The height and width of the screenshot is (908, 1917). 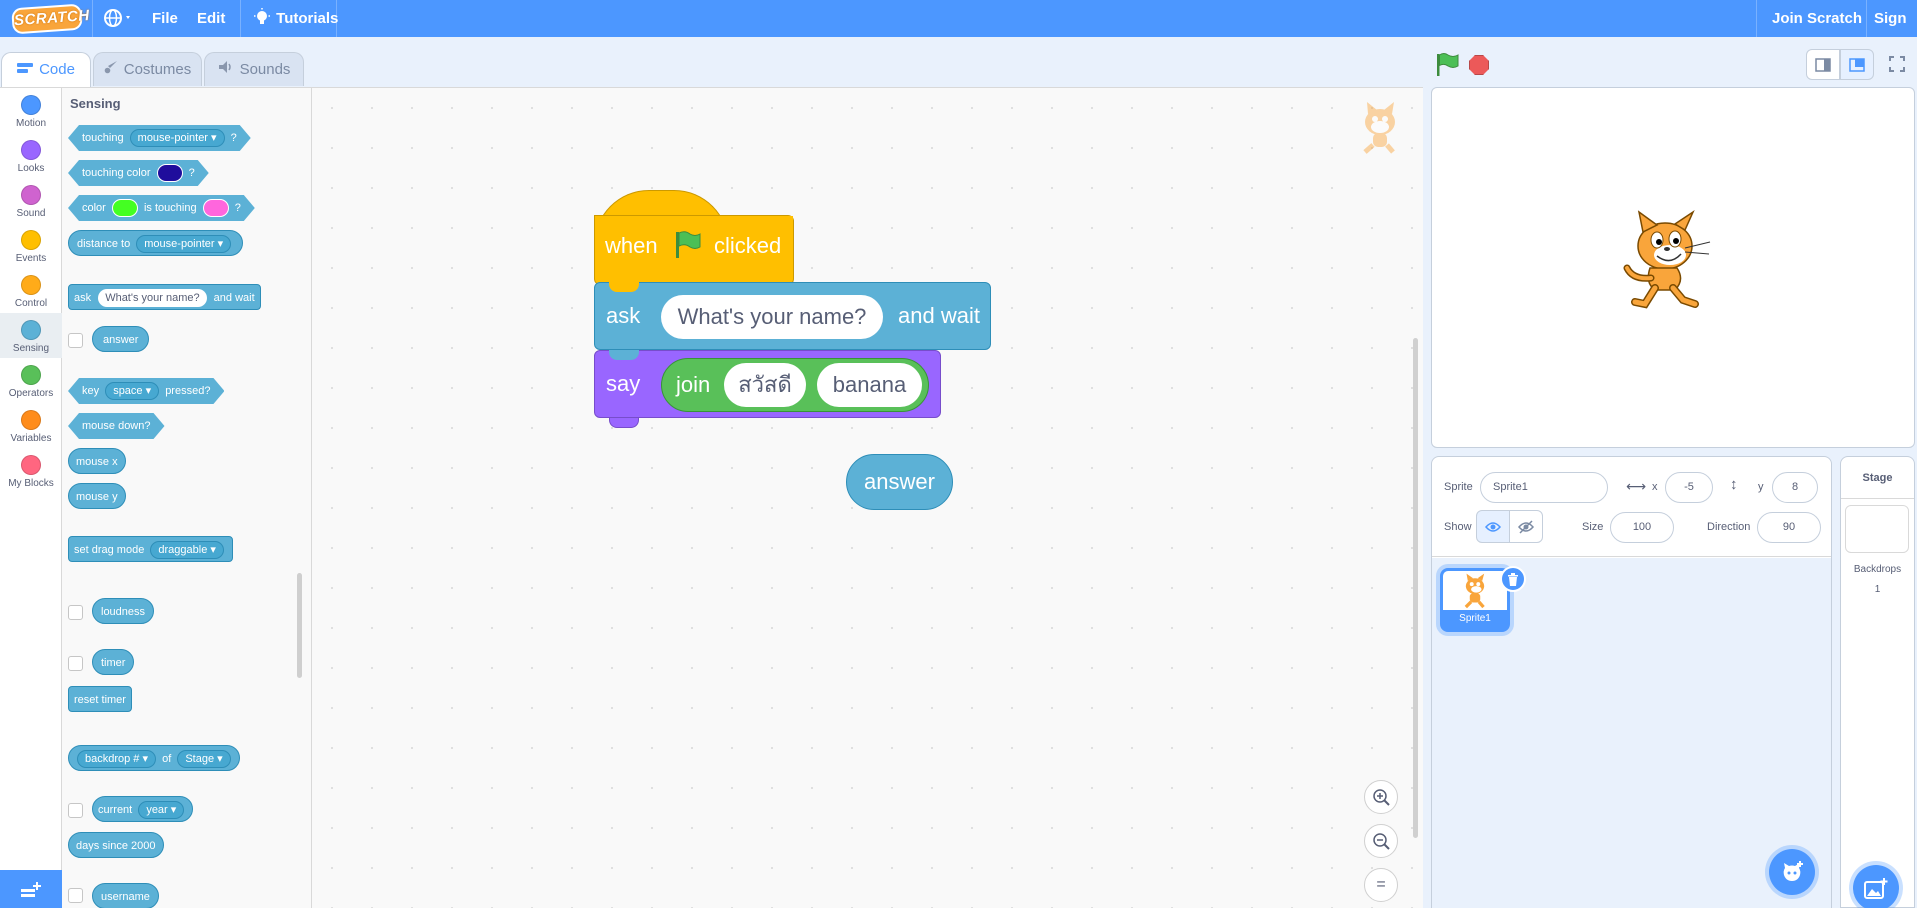 I want to click on tab-costumes: Costumes, so click(x=147, y=69).